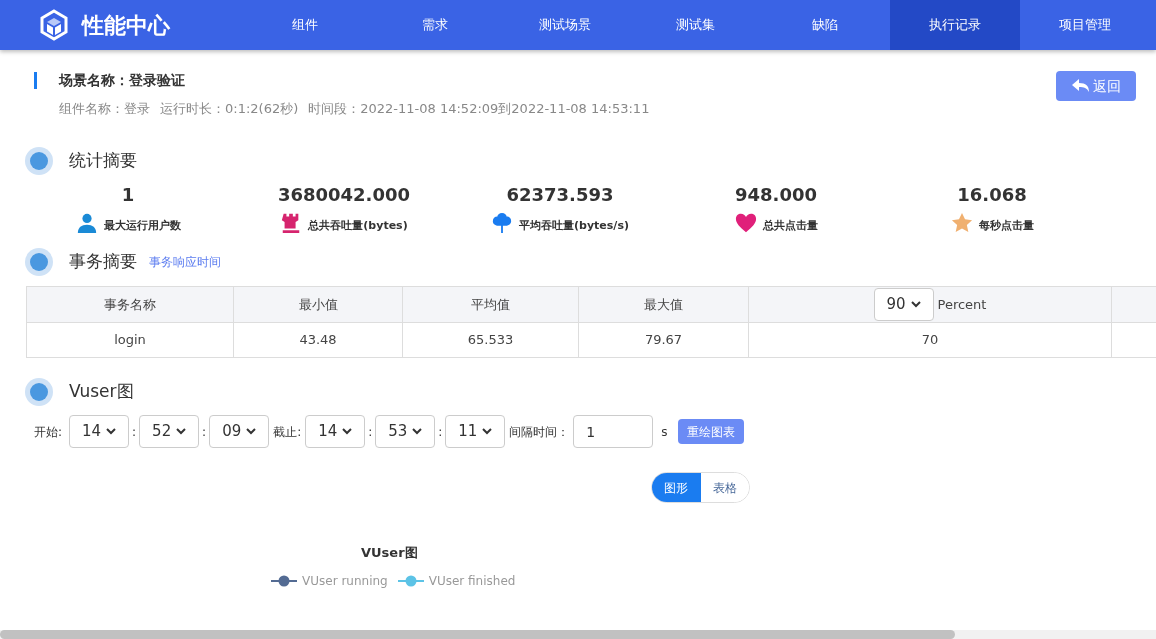 This screenshot has width=1156, height=639. I want to click on nav-tab: 执行记录, so click(955, 25).